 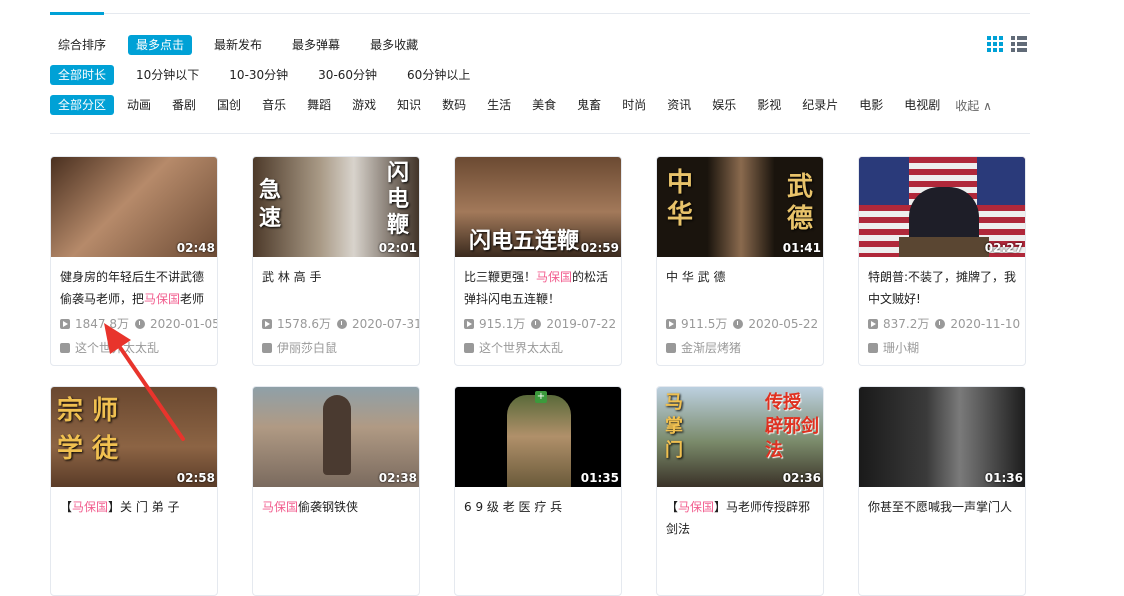 I want to click on grid-view-icon, so click(x=995, y=44).